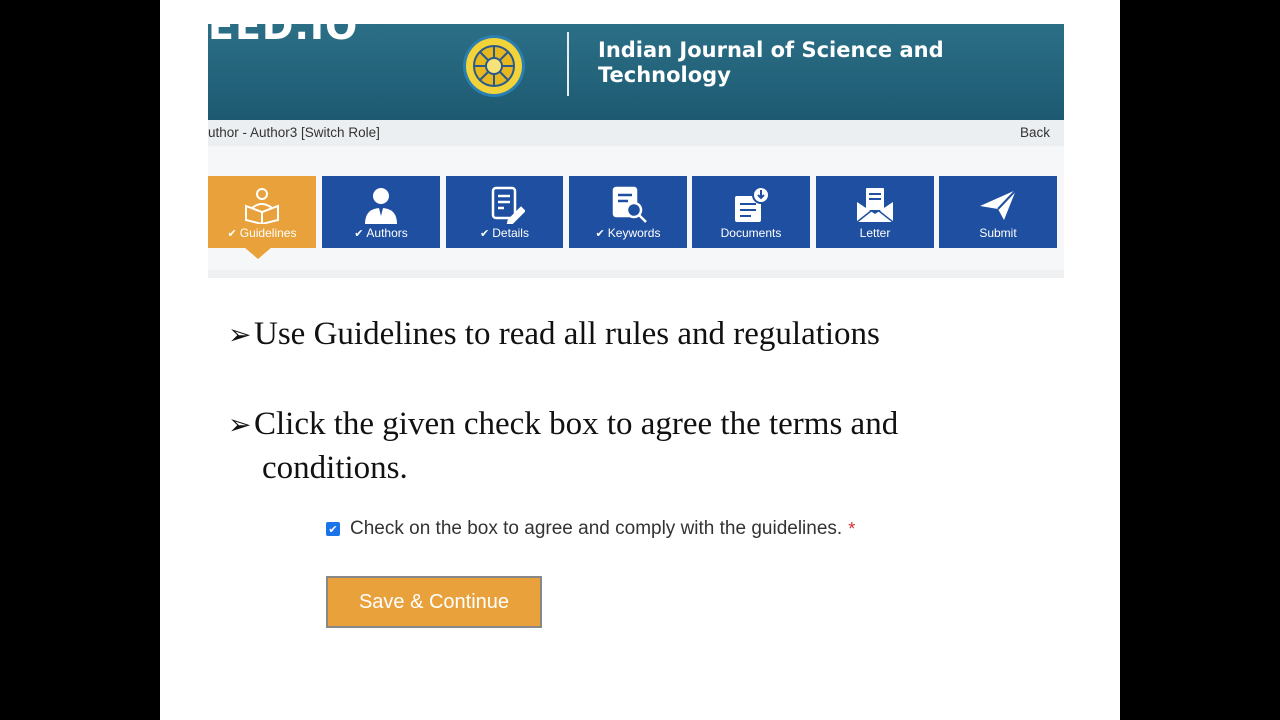 The height and width of the screenshot is (720, 1280). What do you see at coordinates (998, 204) in the screenshot?
I see `paper-plane-icon` at bounding box center [998, 204].